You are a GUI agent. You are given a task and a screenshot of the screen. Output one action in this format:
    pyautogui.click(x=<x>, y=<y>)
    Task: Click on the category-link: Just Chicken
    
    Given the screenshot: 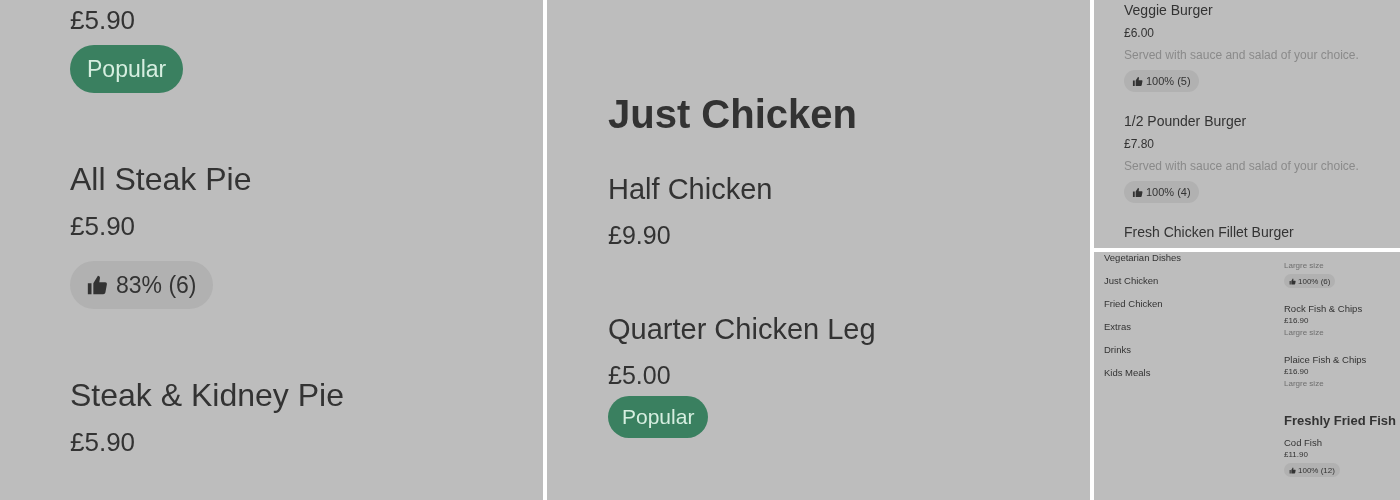 What is the action you would take?
    pyautogui.click(x=1131, y=280)
    